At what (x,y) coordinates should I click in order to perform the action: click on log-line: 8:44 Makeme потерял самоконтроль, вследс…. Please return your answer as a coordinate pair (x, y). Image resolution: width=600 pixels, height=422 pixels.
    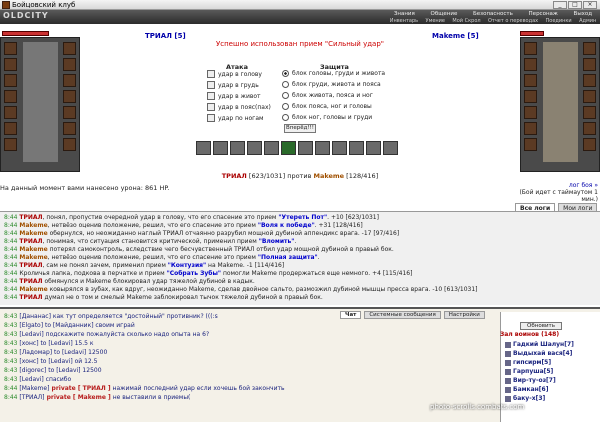
    Looking at the image, I should click on (199, 249).